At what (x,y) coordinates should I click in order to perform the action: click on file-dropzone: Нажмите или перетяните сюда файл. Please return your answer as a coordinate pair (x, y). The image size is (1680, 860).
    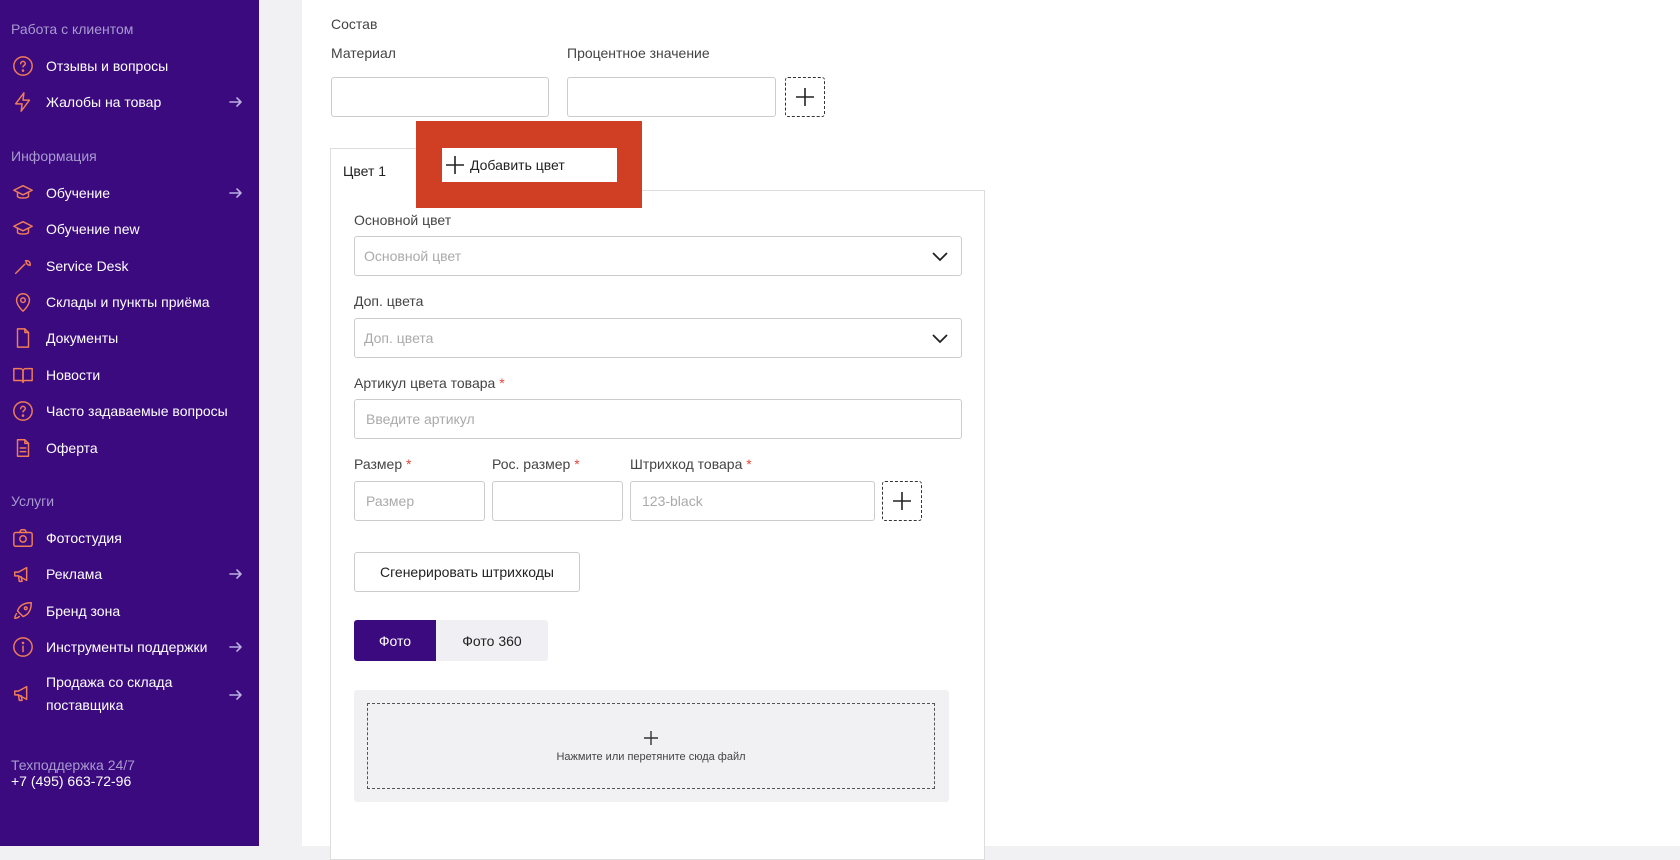
    Looking at the image, I should click on (651, 746).